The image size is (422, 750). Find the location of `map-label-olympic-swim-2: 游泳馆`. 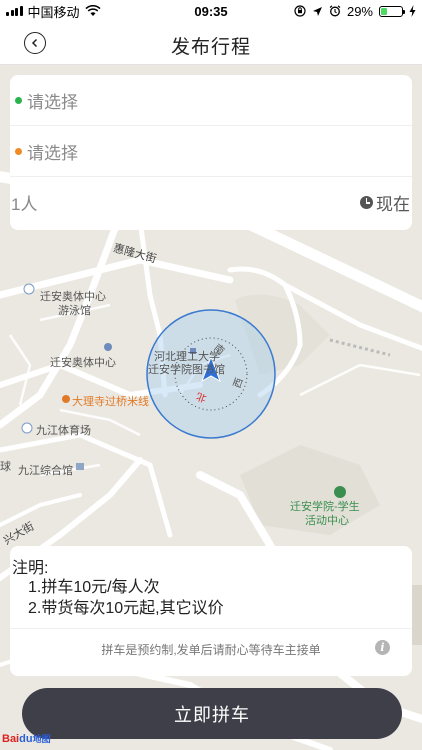

map-label-olympic-swim-2: 游泳馆 is located at coordinates (74, 311).